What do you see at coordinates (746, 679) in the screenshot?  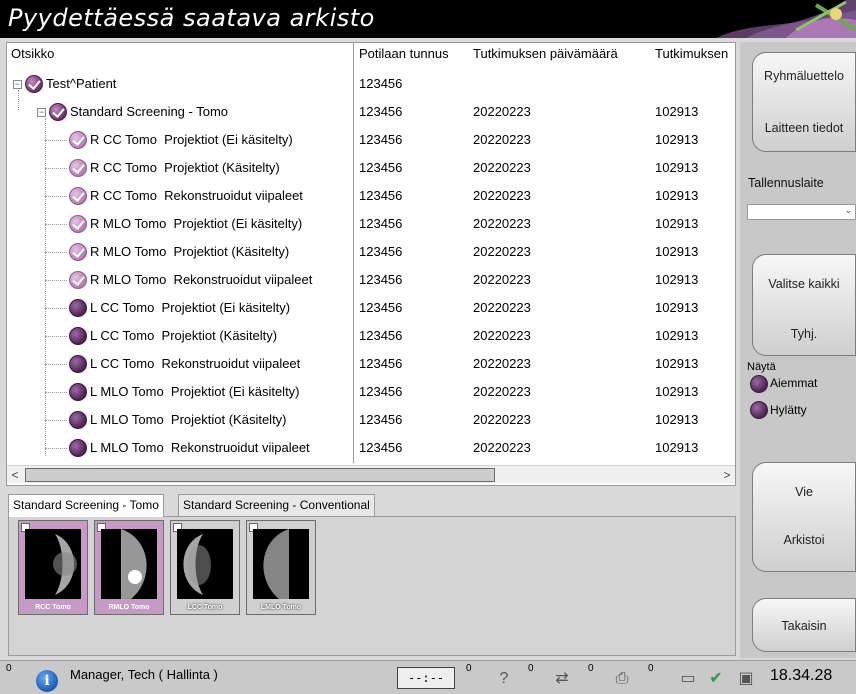 I see `computer-icon: ▣` at bounding box center [746, 679].